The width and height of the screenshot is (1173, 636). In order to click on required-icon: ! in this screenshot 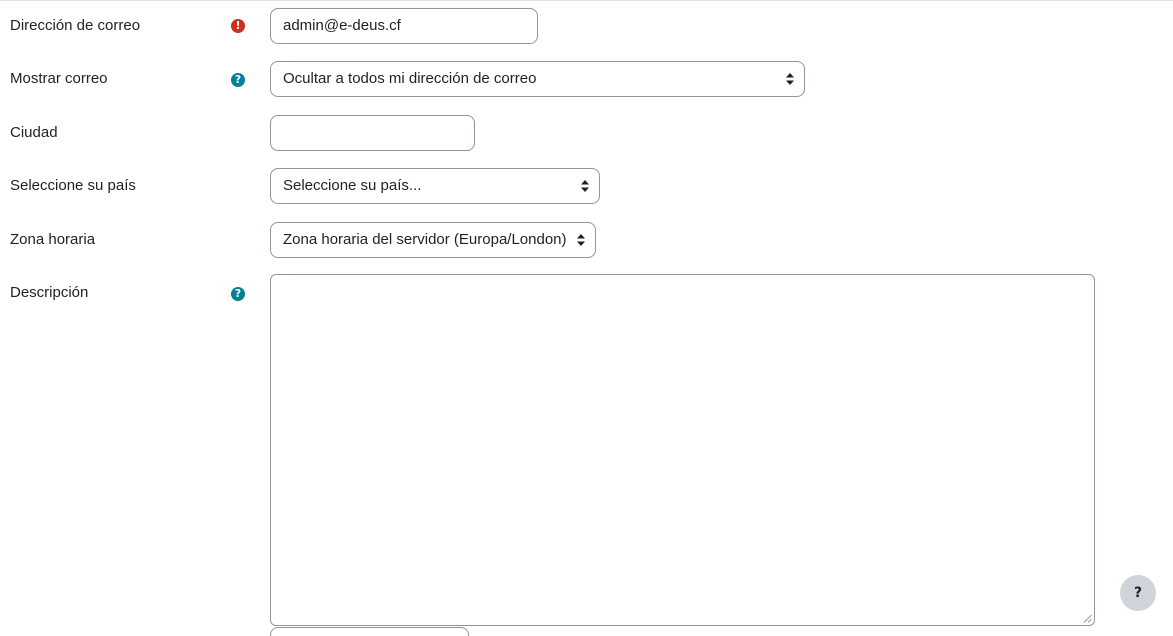, I will do `click(238, 26)`.